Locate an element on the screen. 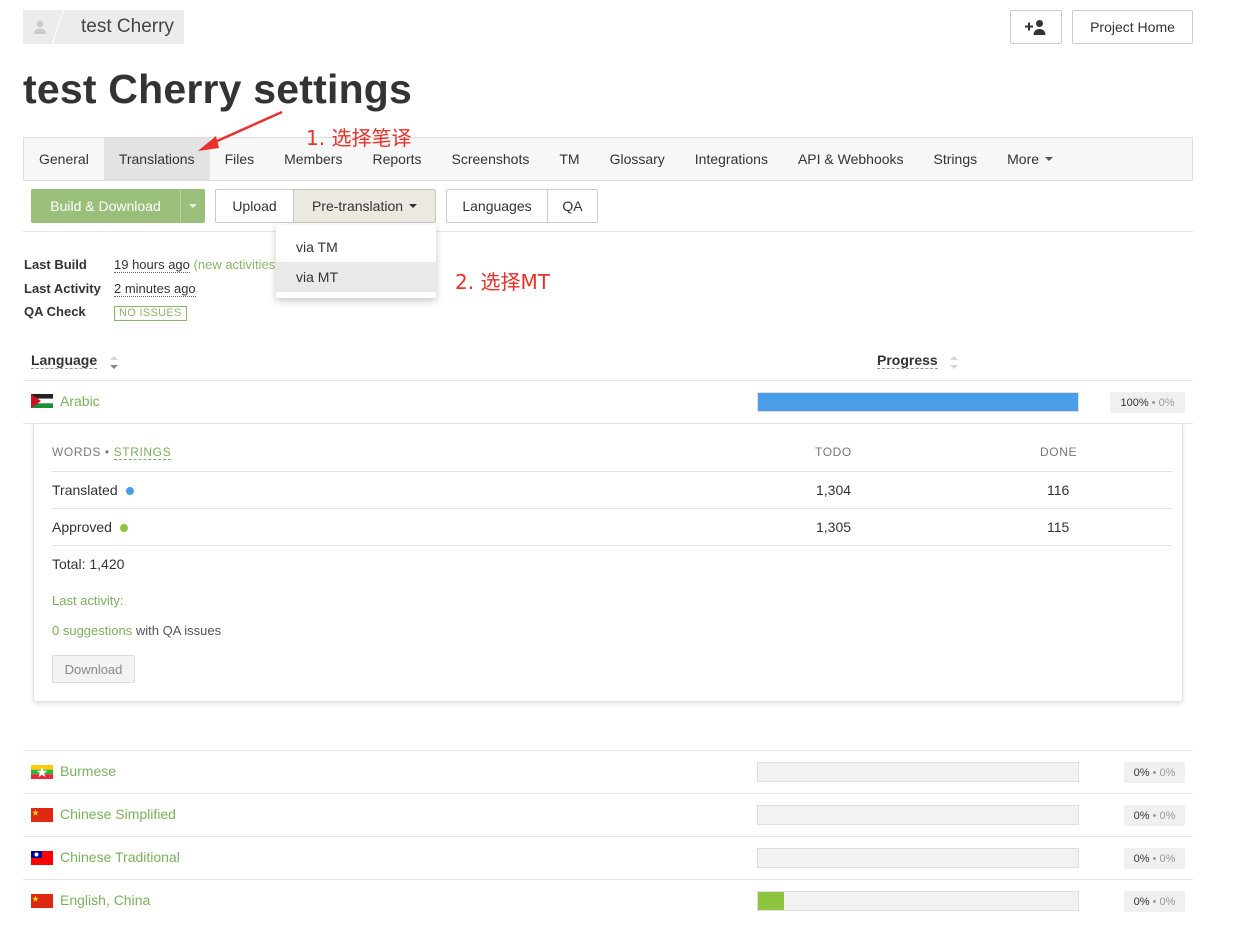  breadcrumb-separator is located at coordinates (64, 27).